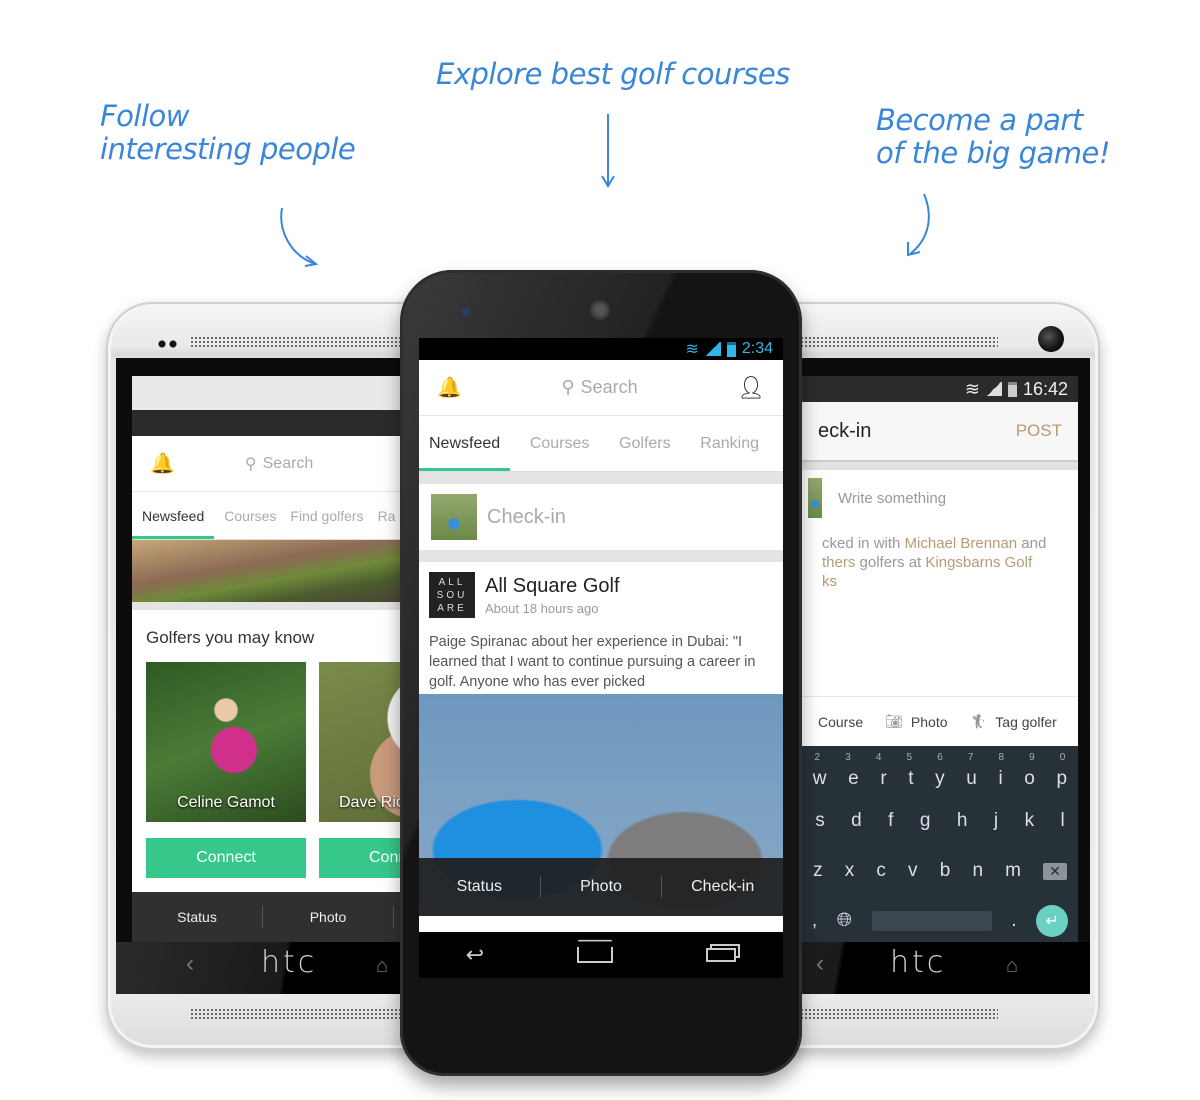 The image size is (1200, 1100). I want to click on key: ,, so click(814, 921).